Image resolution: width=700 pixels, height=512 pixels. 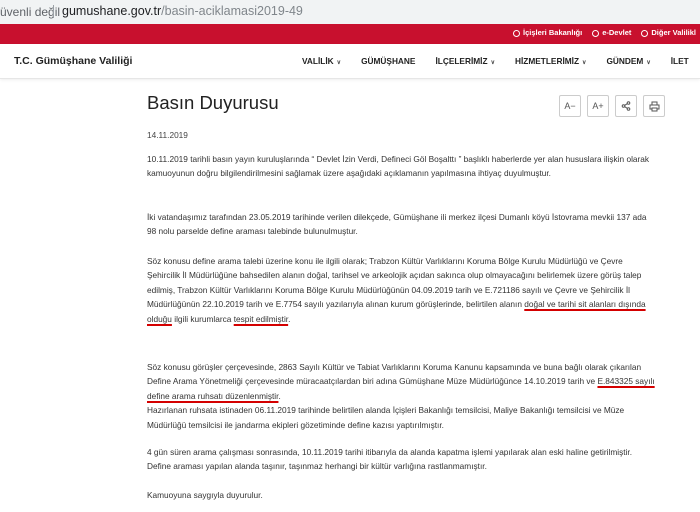 What do you see at coordinates (465, 61) in the screenshot?
I see `nav-item-ilcelerimiz: İLÇELERİMİZ ∨` at bounding box center [465, 61].